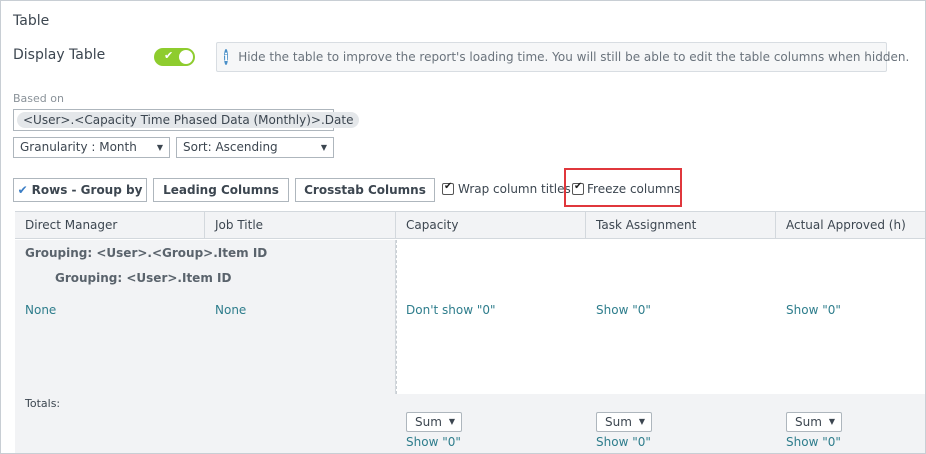 This screenshot has height=454, width=926. Describe the element at coordinates (514, 189) in the screenshot. I see `wrap-column-titles-label: Wrap column titles` at that location.